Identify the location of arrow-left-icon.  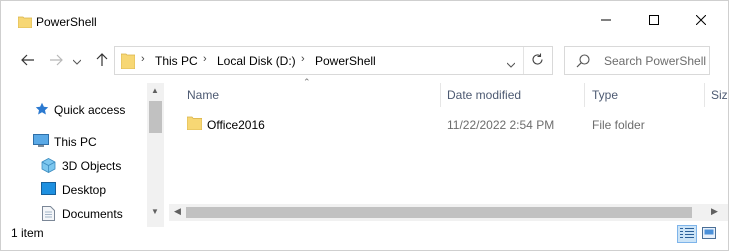
(28, 61).